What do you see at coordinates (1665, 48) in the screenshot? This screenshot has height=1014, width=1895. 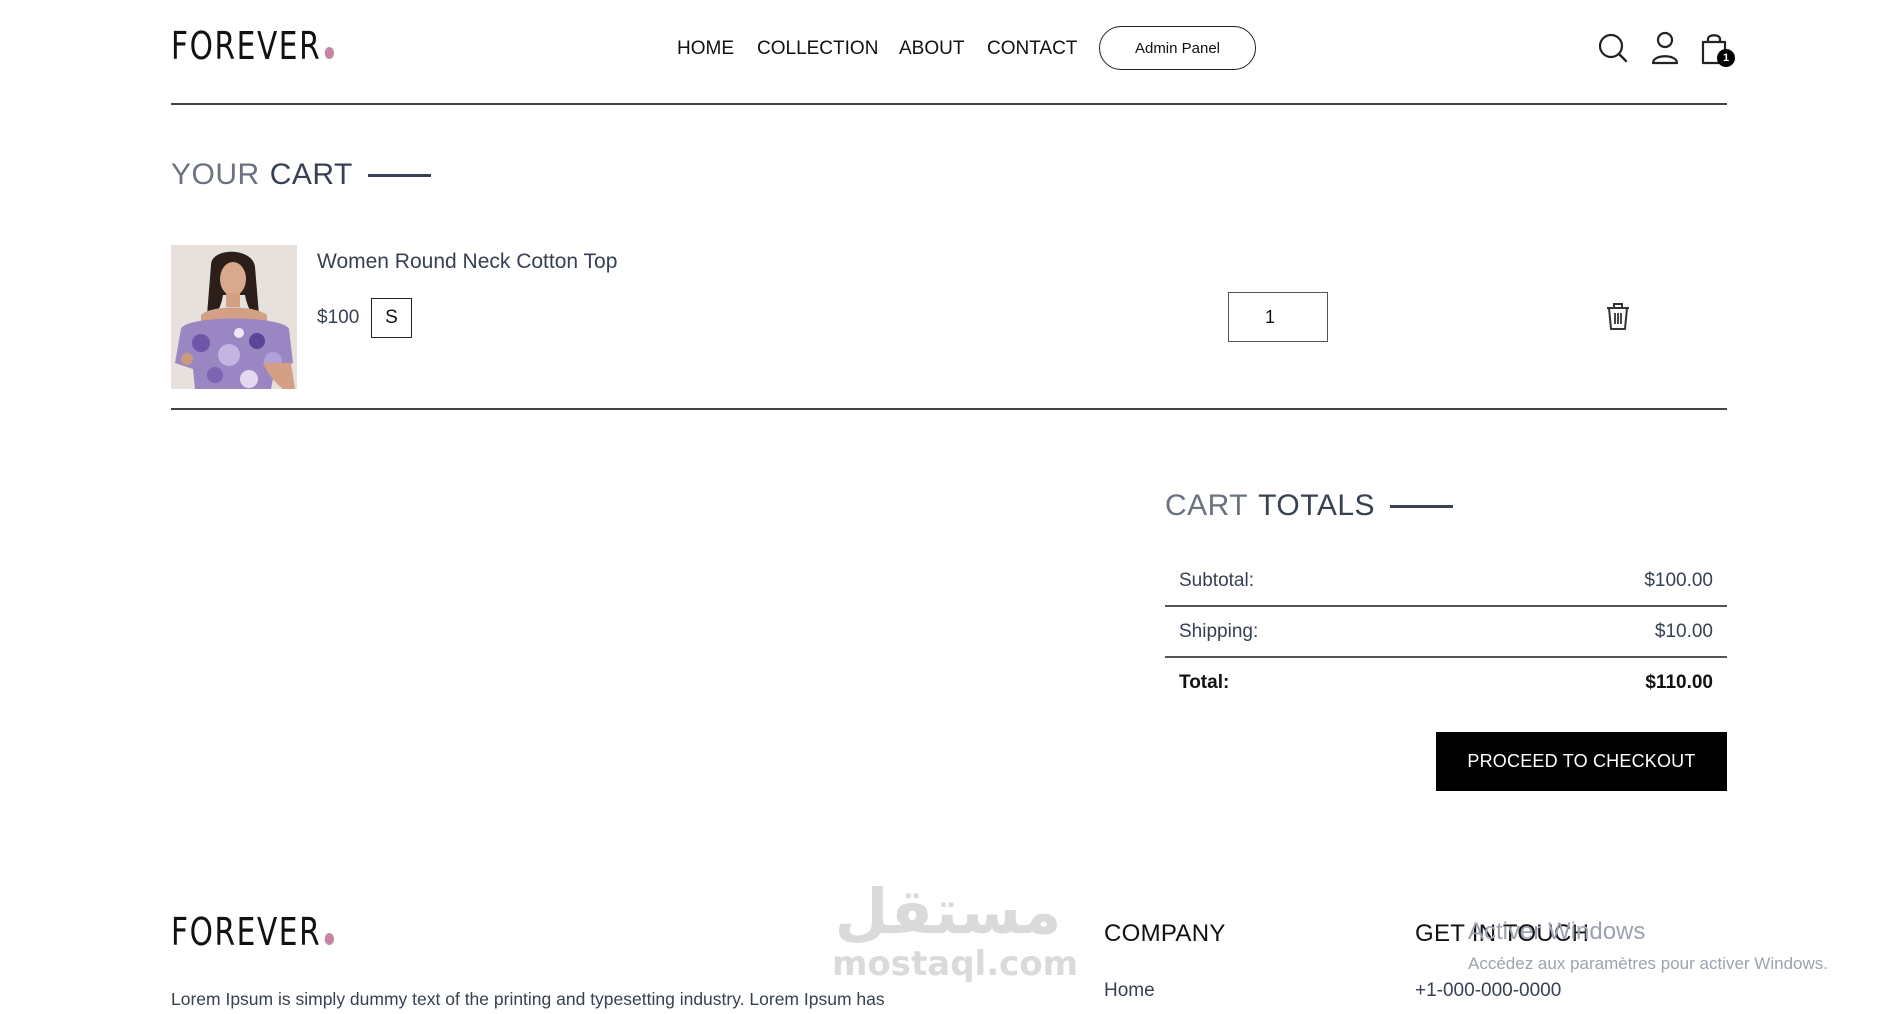 I see `user-icon` at bounding box center [1665, 48].